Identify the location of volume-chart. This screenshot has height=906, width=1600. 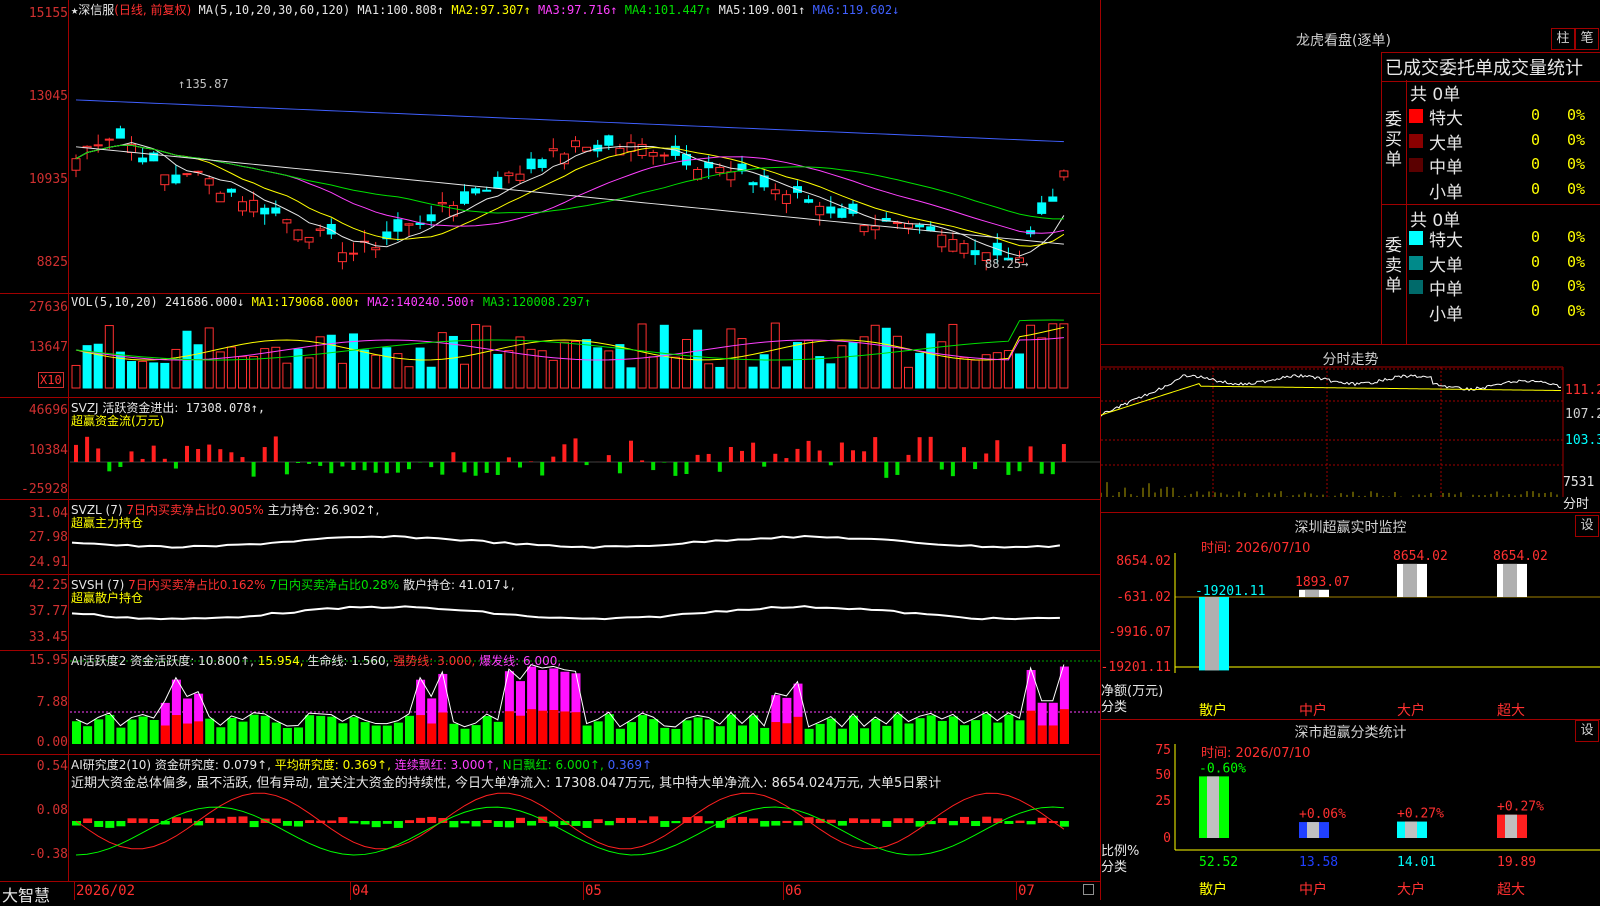
(550, 346).